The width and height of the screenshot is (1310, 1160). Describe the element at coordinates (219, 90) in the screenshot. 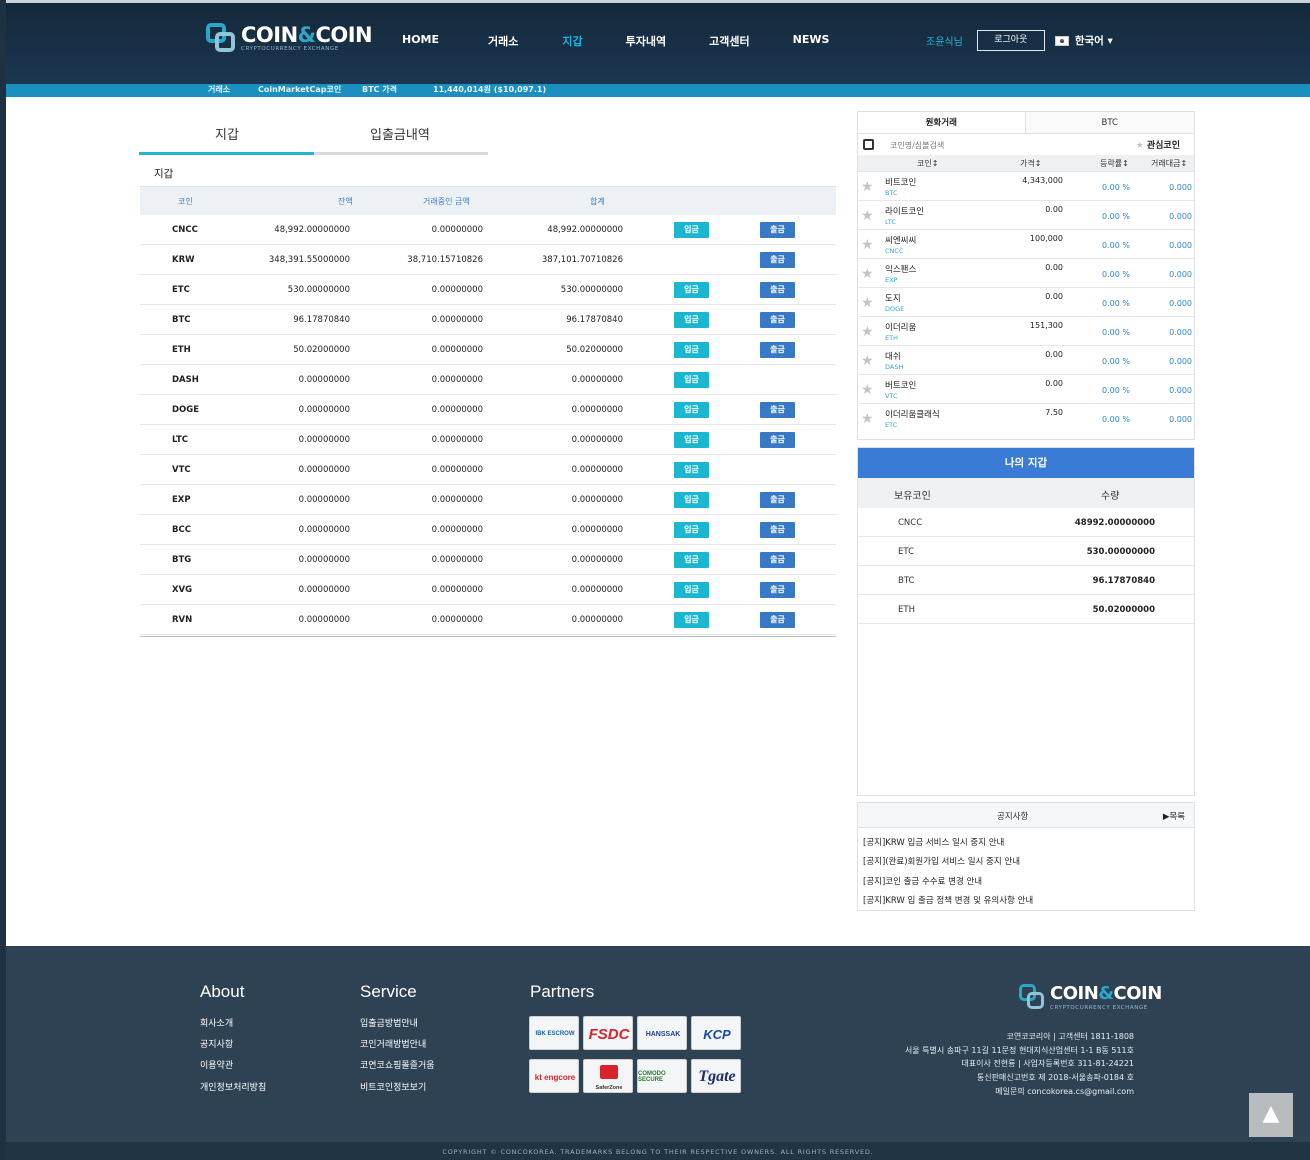

I see `ticker-exchange: 거래소` at that location.